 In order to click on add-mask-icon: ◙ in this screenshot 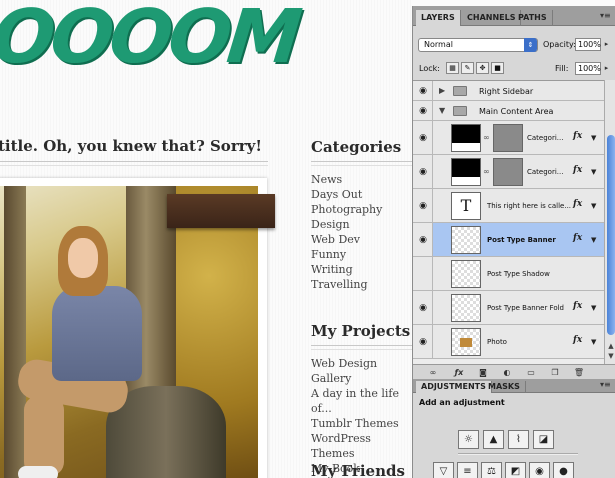, I will do `click(483, 372)`.